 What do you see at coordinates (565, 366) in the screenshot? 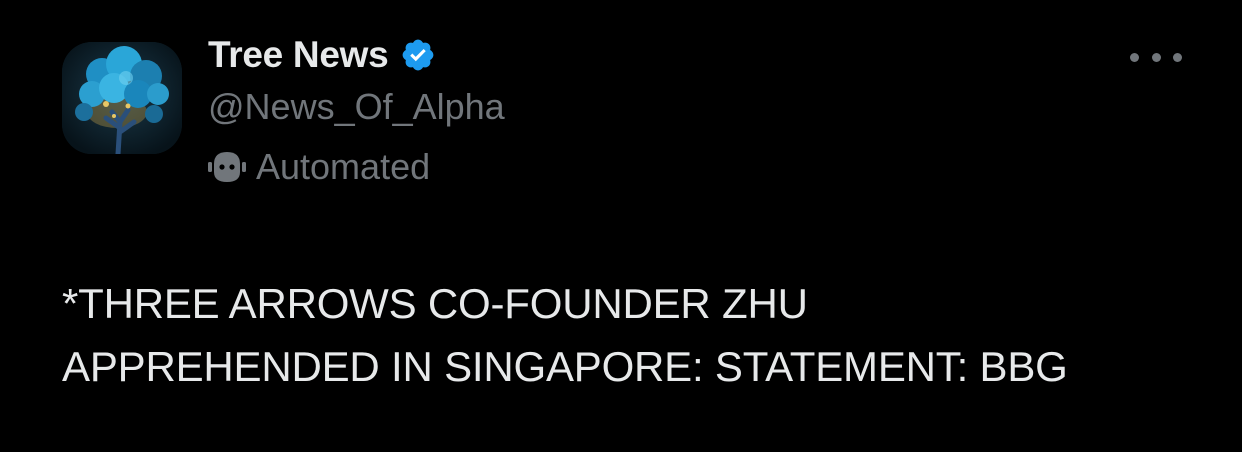
I see `tweet-text-line: APPREHENDED IN SINGAPORE: STATEMENT: BBG` at bounding box center [565, 366].